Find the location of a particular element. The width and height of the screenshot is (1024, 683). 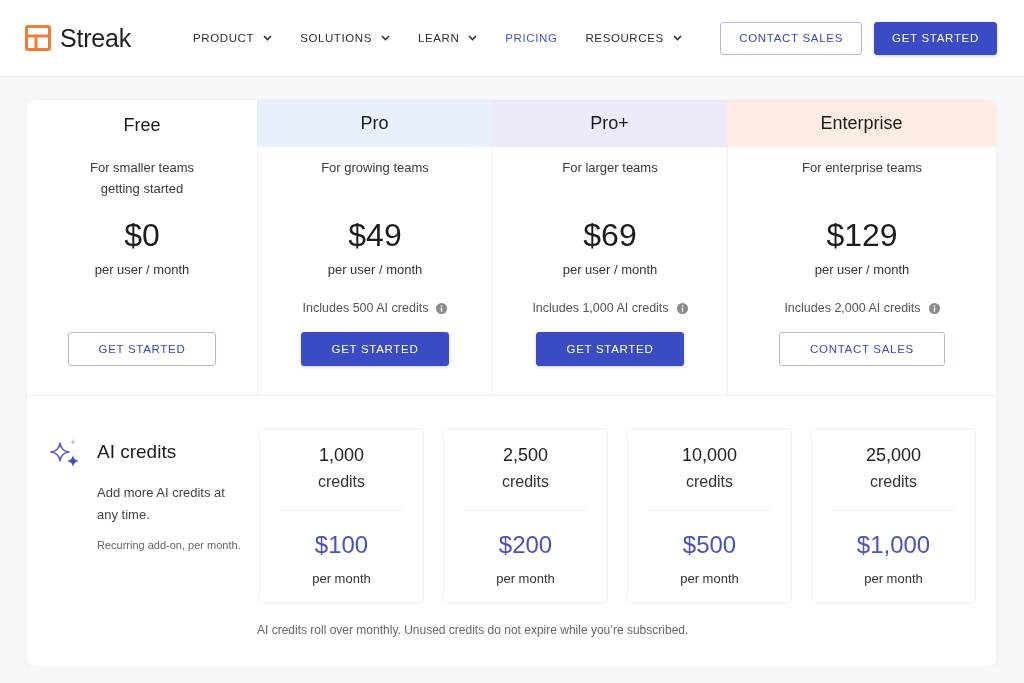

plan-title: Pro+ is located at coordinates (609, 123).